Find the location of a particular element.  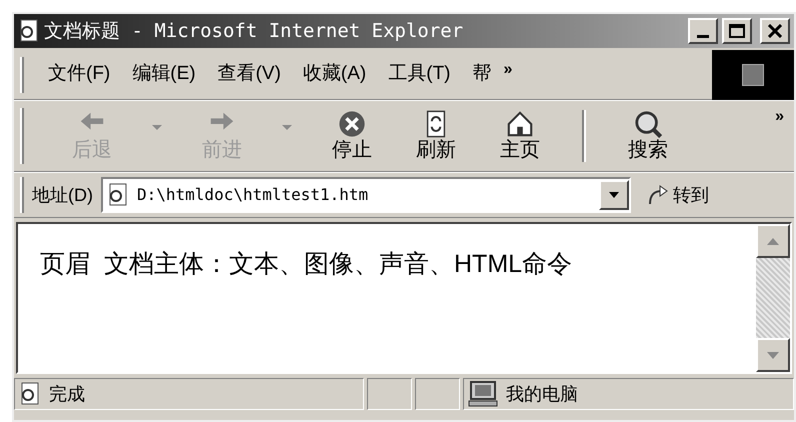

maximize-button is located at coordinates (737, 31).